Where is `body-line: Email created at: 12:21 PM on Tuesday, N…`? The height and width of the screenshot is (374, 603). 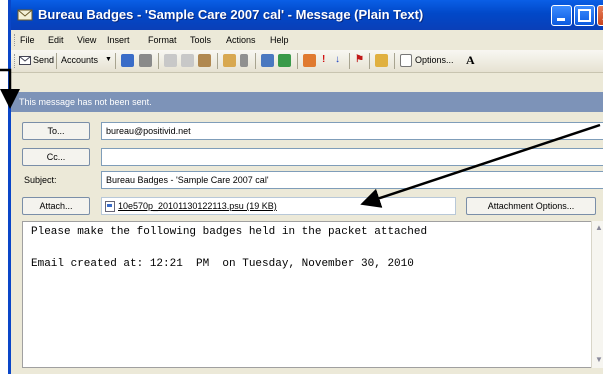
body-line: Email created at: 12:21 PM on Tuesday, N… is located at coordinates (222, 264).